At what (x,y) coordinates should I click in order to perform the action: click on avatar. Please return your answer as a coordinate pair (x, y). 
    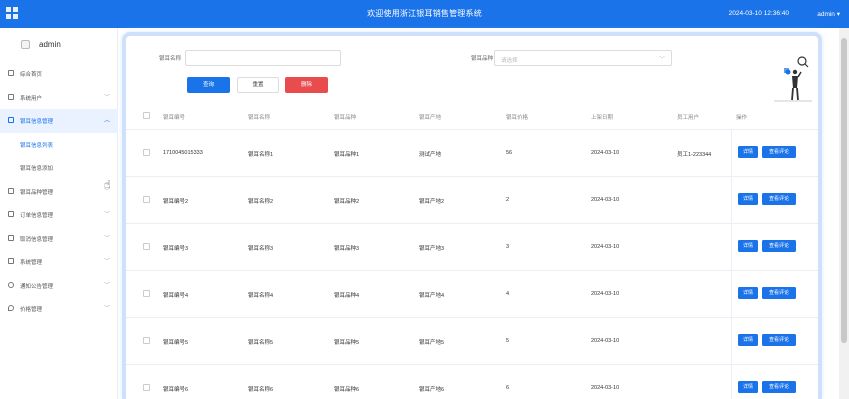
    Looking at the image, I should click on (25, 44).